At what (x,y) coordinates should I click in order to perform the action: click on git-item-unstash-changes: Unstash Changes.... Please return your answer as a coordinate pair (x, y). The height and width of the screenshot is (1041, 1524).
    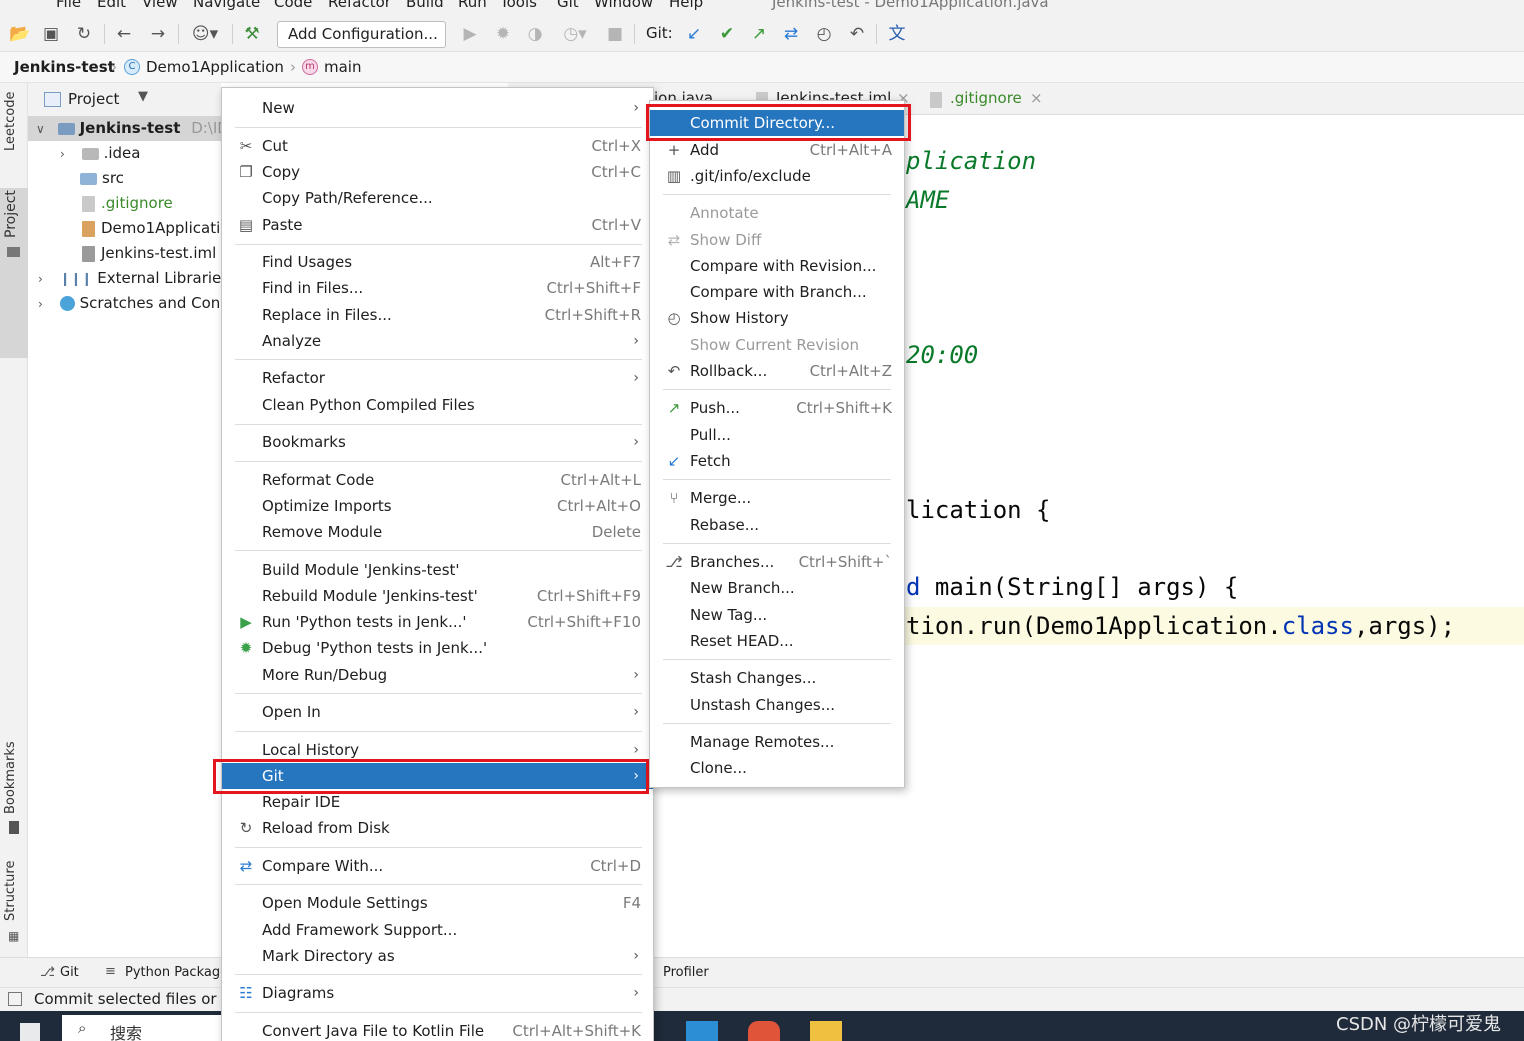
    Looking at the image, I should click on (777, 705).